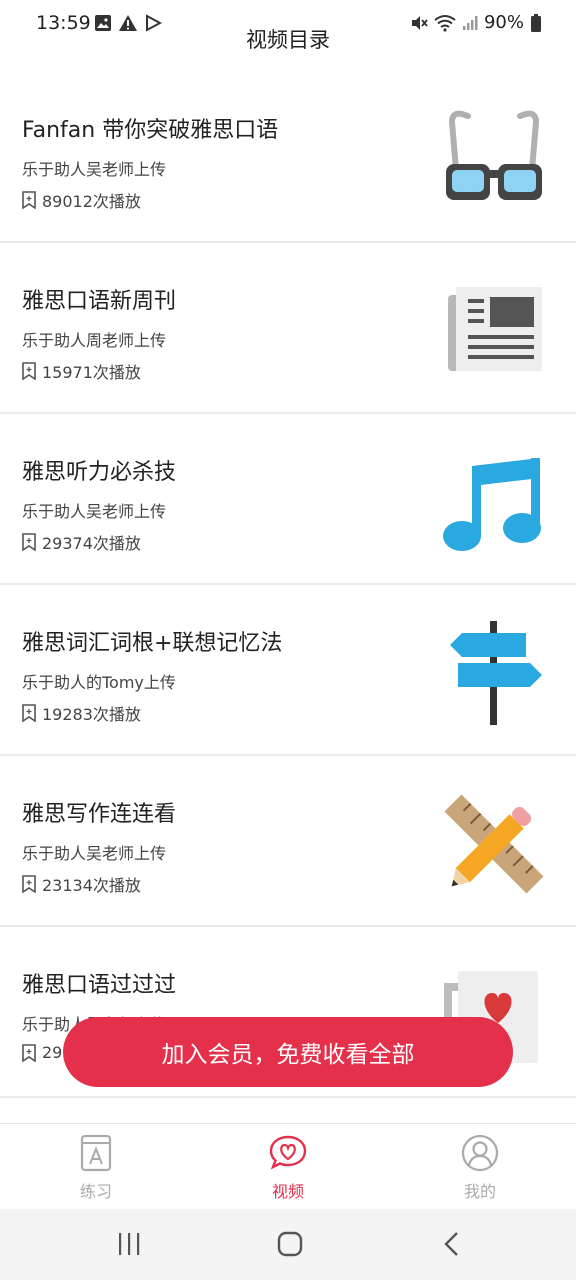  I want to click on tab-practice: 练习, so click(96, 1168).